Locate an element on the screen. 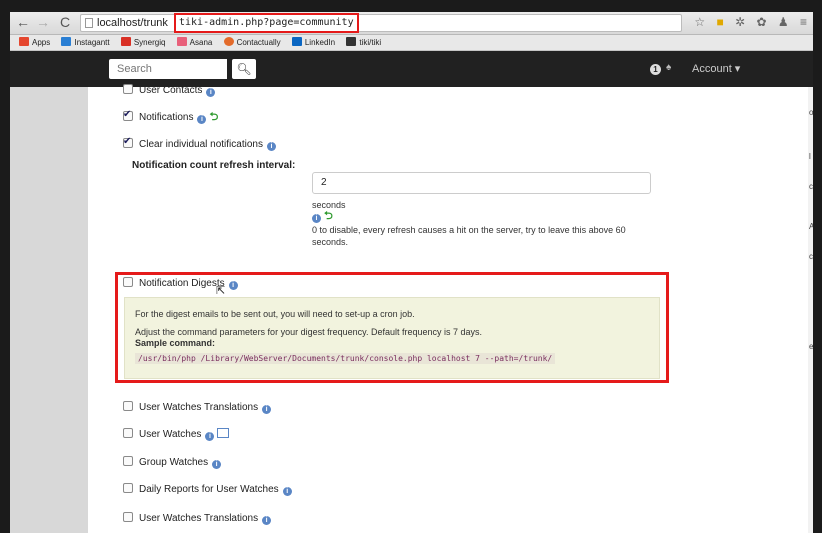  search-input is located at coordinates (168, 69).